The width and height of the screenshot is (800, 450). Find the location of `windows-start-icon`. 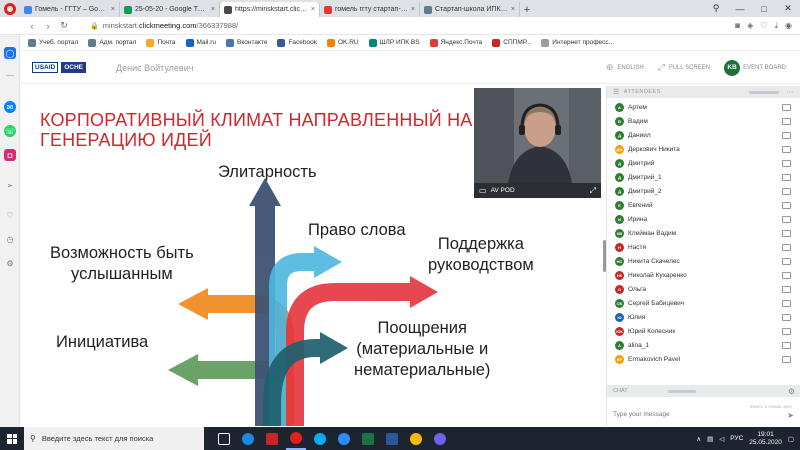

windows-start-icon is located at coordinates (12, 438).